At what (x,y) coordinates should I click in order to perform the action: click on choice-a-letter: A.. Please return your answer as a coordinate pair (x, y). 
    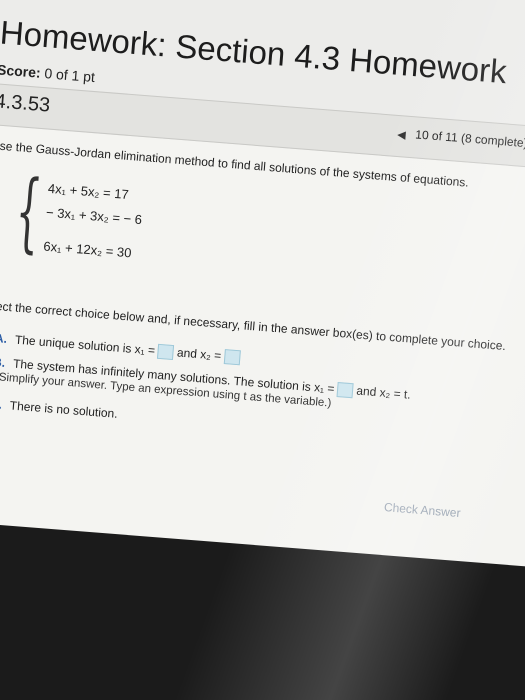
    Looking at the image, I should click on (4, 338).